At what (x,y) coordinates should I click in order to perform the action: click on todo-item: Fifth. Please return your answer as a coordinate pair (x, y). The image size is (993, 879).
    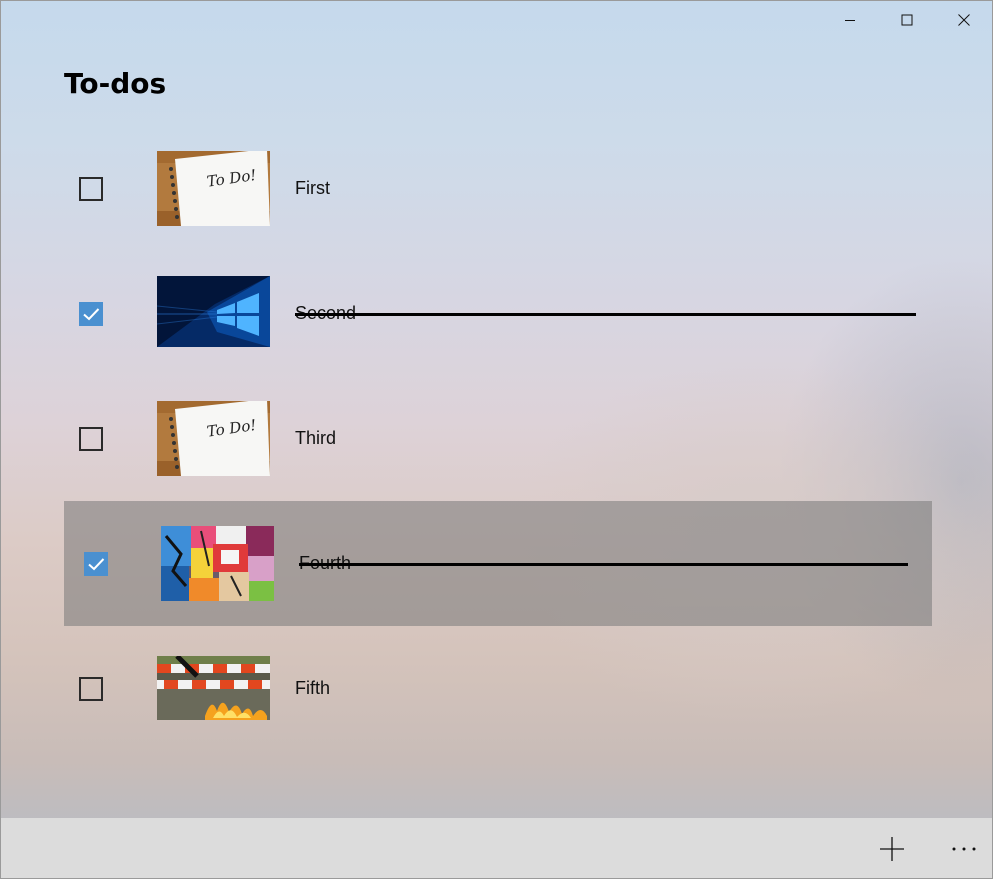
    Looking at the image, I should click on (498, 688).